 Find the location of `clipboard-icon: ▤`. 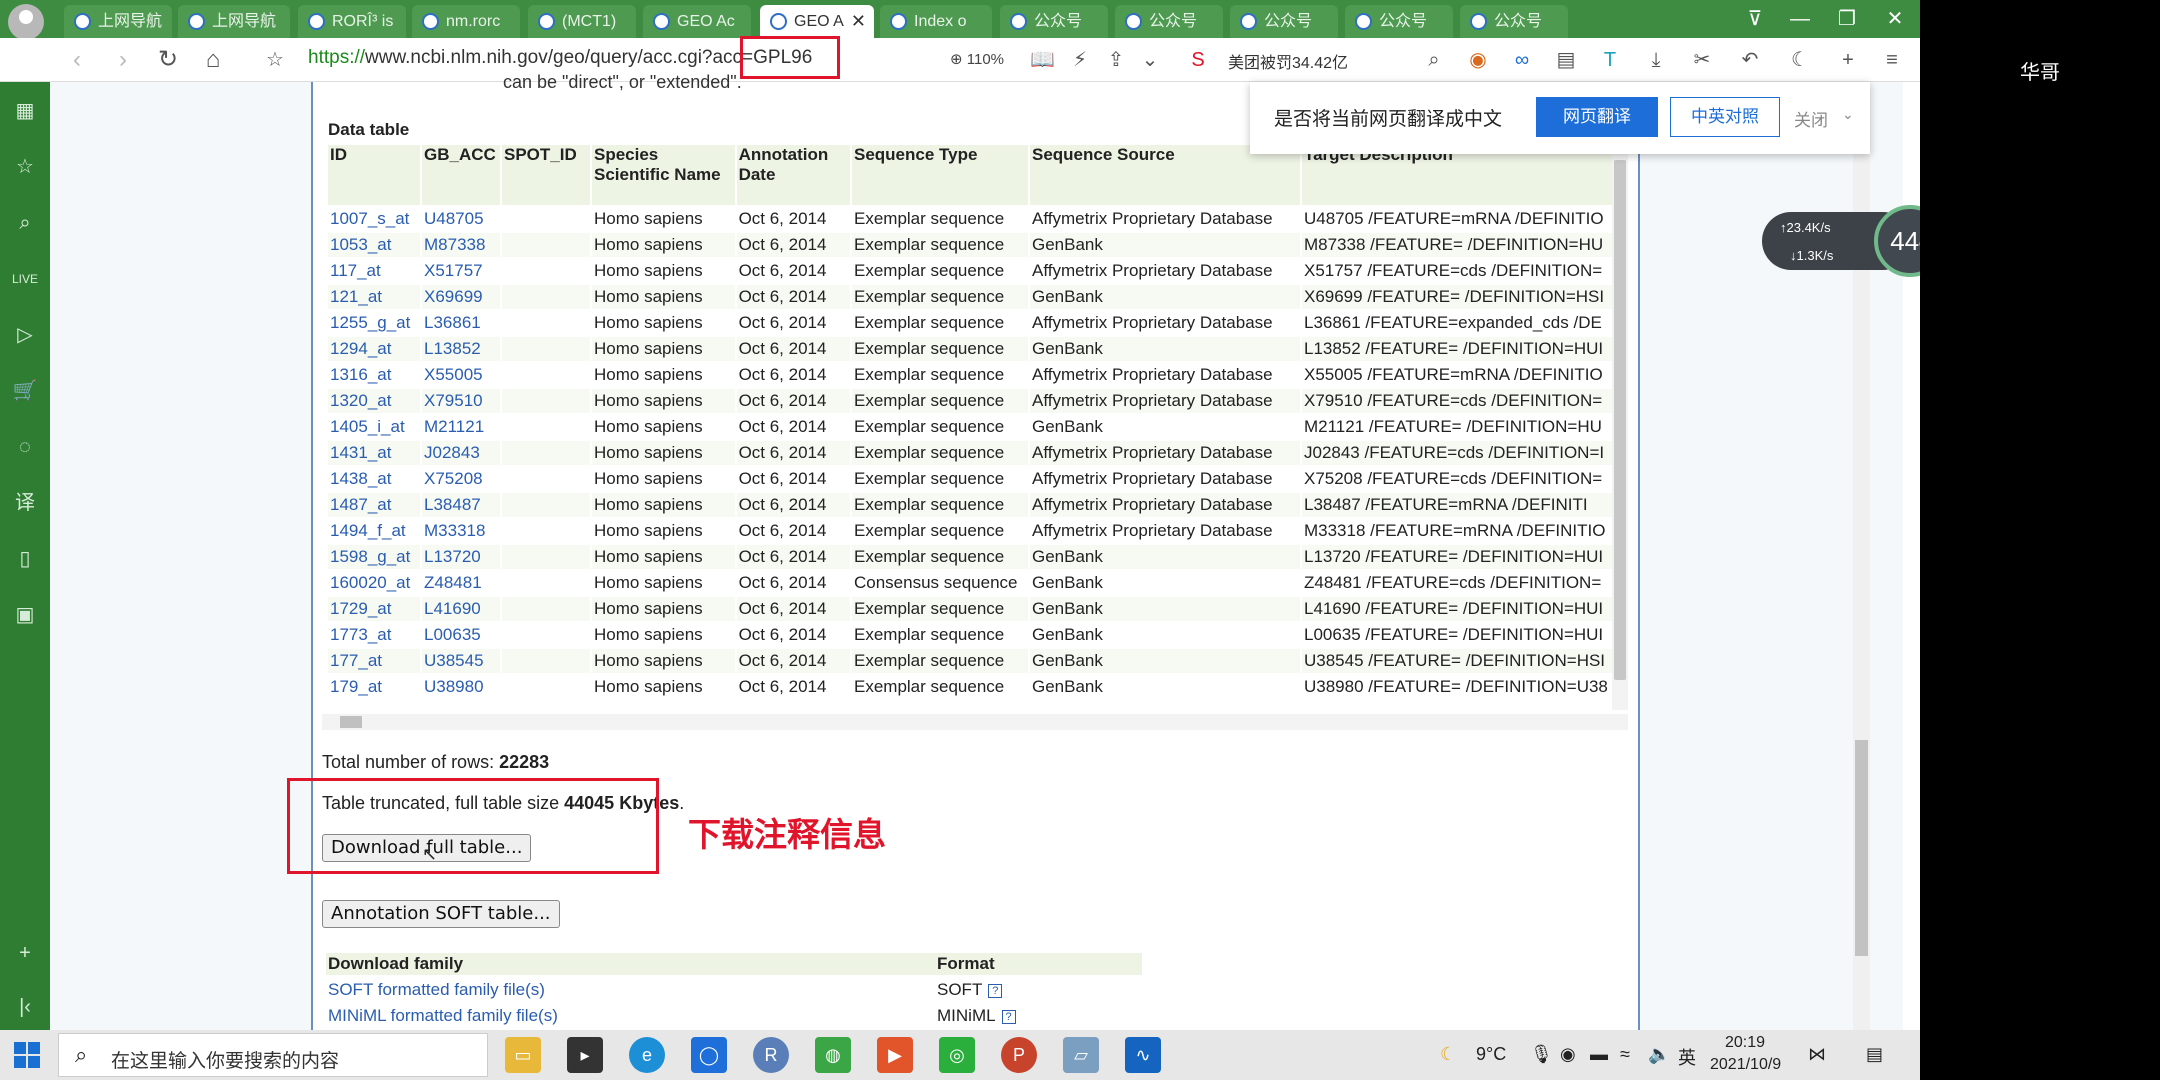

clipboard-icon: ▤ is located at coordinates (1566, 60).